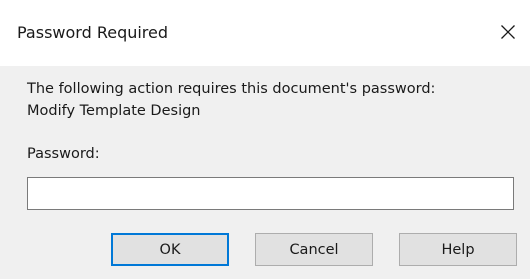 The height and width of the screenshot is (279, 530). Describe the element at coordinates (314, 249) in the screenshot. I see `cancel-button: Cancel` at that location.